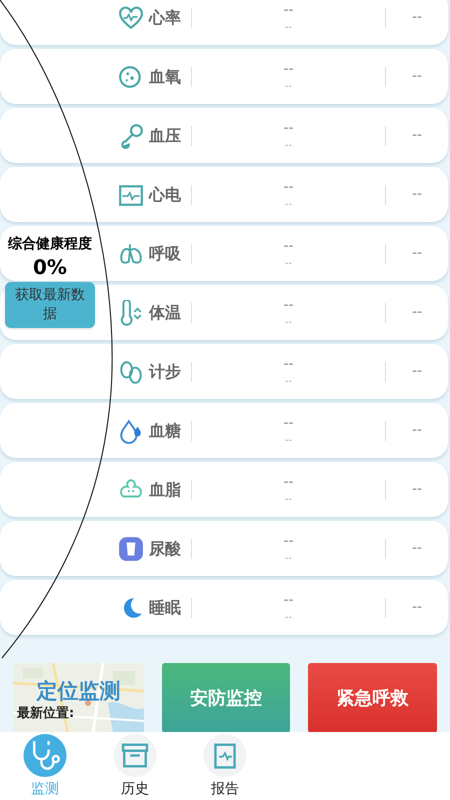 This screenshot has width=450, height=800. What do you see at coordinates (135, 755) in the screenshot?
I see `archive-box-icon` at bounding box center [135, 755].